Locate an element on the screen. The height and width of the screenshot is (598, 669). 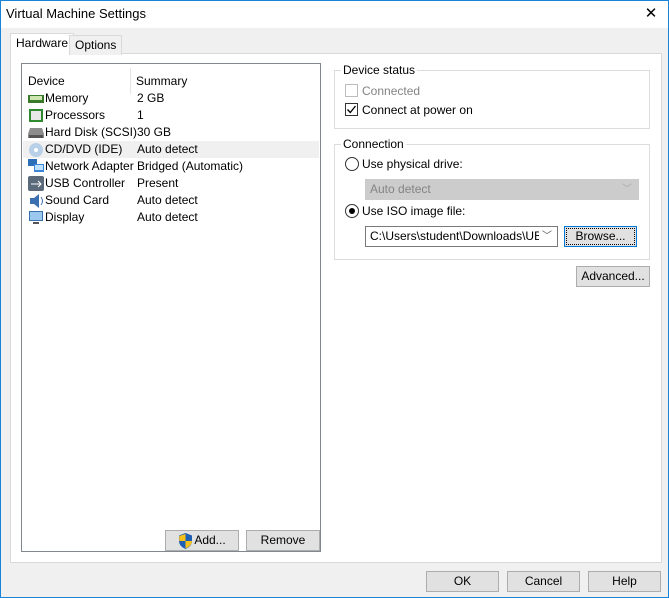
usb-icon is located at coordinates (36, 183).